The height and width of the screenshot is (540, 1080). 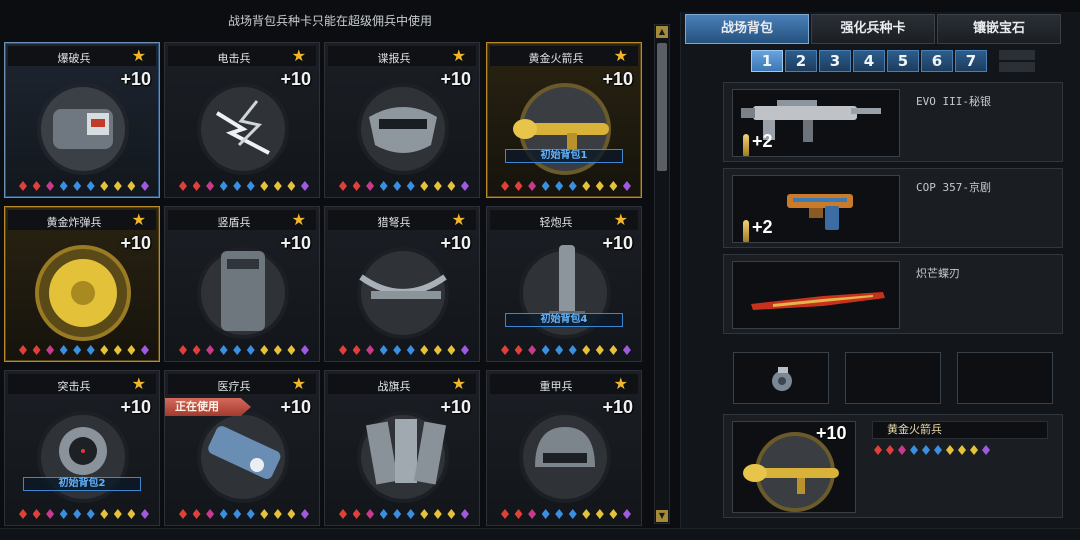 I want to click on soldier-card: 电击兵 ★ +10, so click(x=242, y=120).